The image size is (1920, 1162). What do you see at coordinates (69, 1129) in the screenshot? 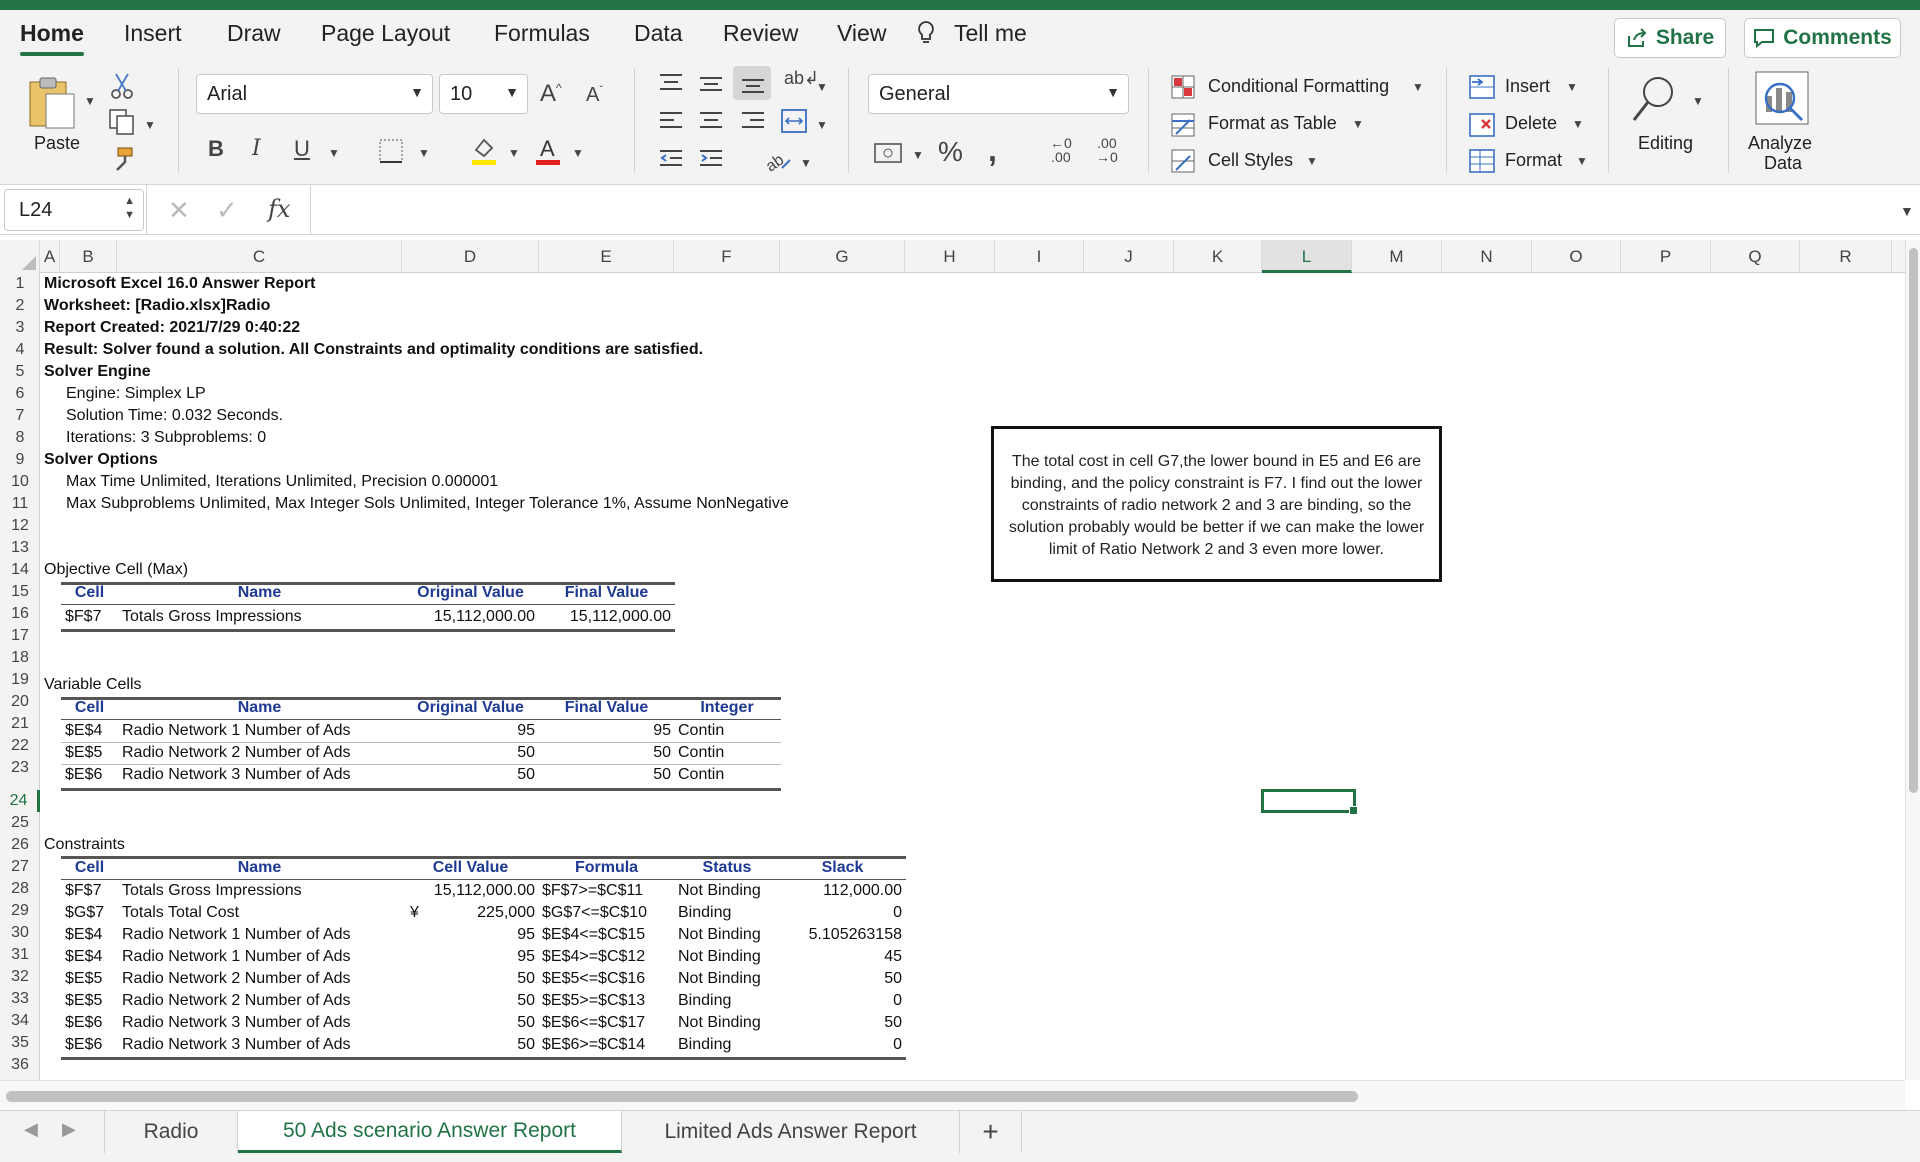
I see `scroll-tabs-right-icon: ▶` at bounding box center [69, 1129].